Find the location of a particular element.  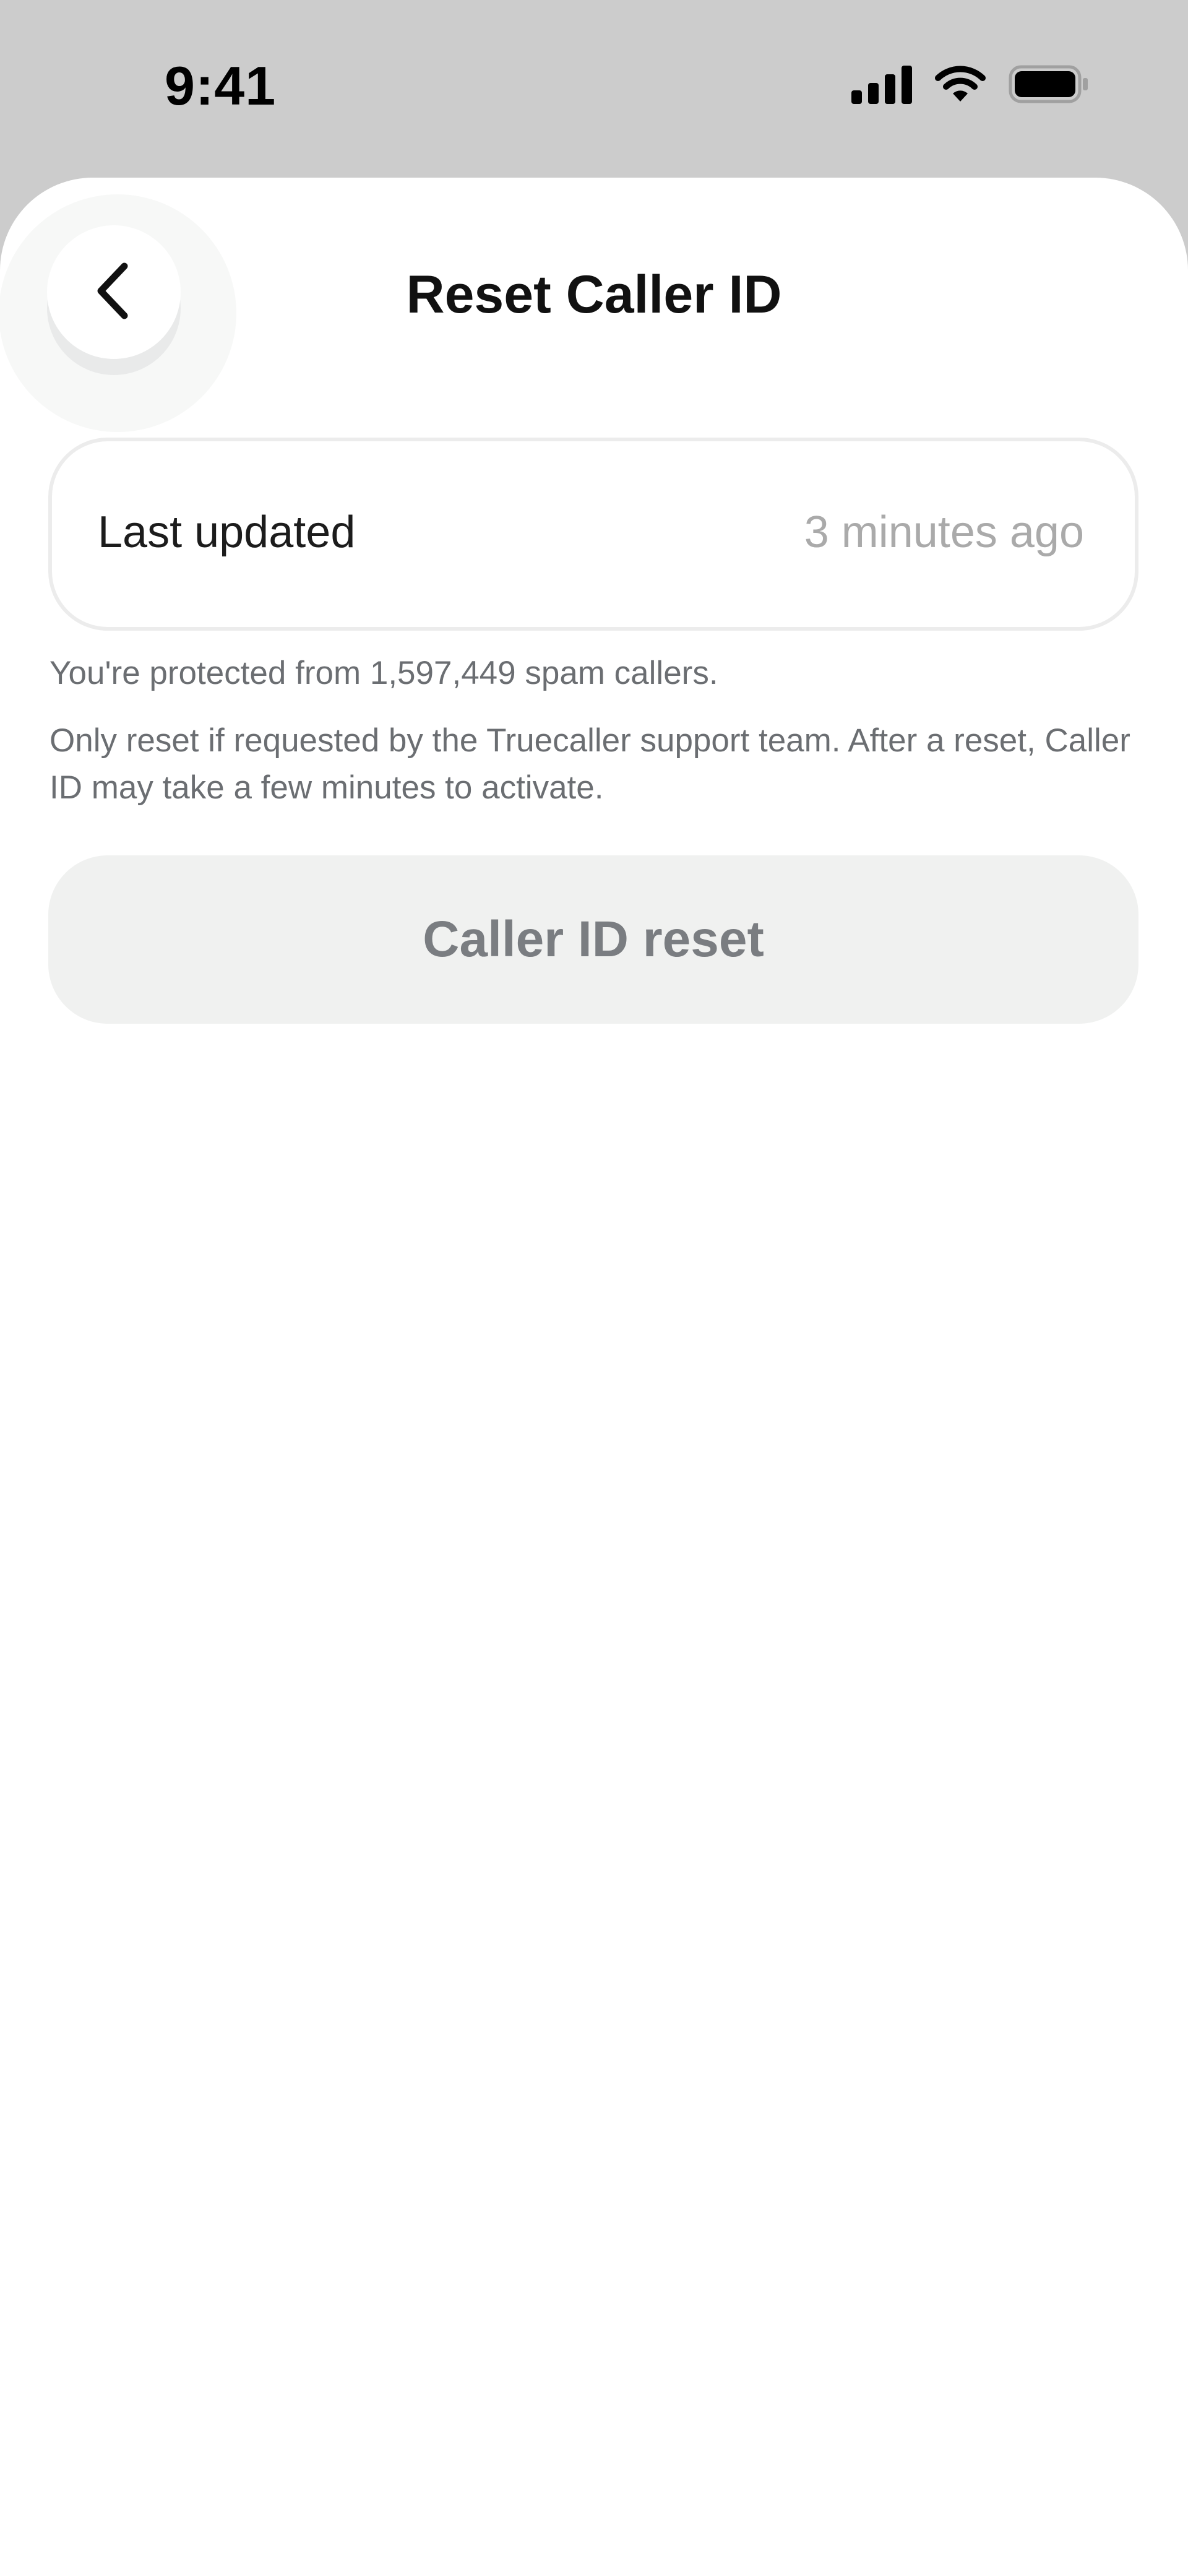

page-title: Reset Caller ID is located at coordinates (594, 294).